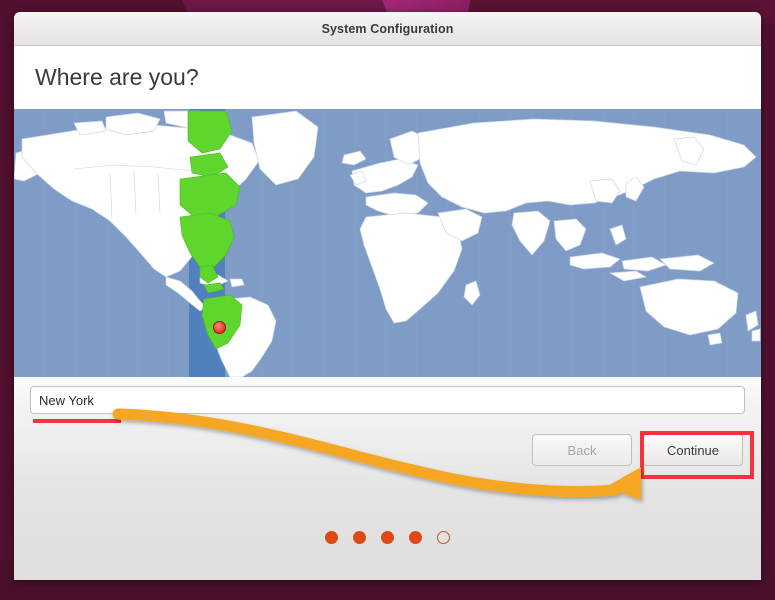 Image resolution: width=775 pixels, height=600 pixels. I want to click on window-titlebar: System Configuration, so click(387, 29).